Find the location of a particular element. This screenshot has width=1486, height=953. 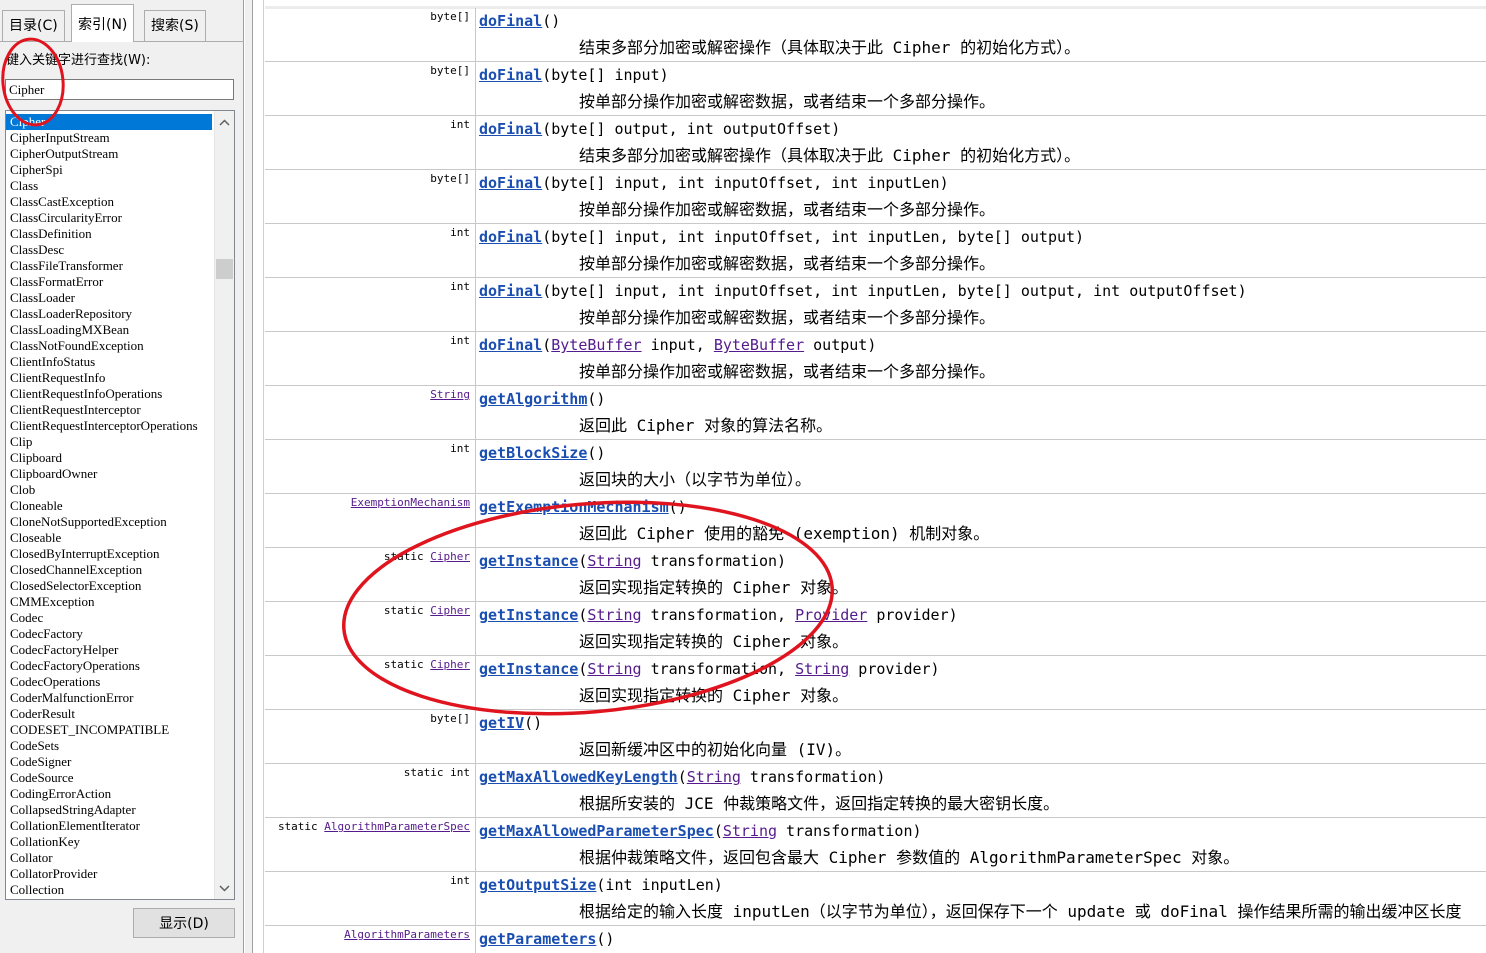

method-name-link: getParameters is located at coordinates (537, 939).